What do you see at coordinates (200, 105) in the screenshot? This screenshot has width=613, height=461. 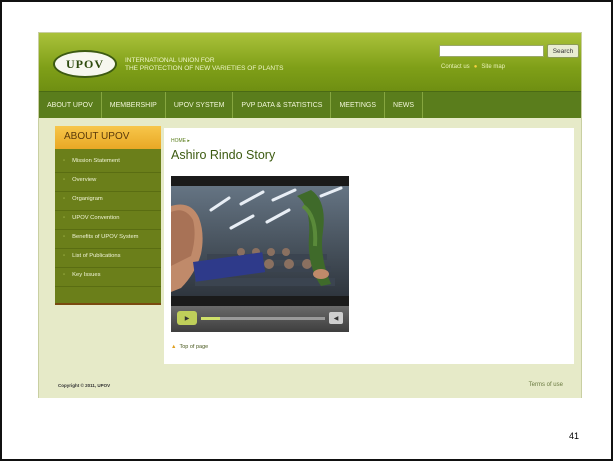 I see `nav-item-upov-system: UPOV SYSTEM` at bounding box center [200, 105].